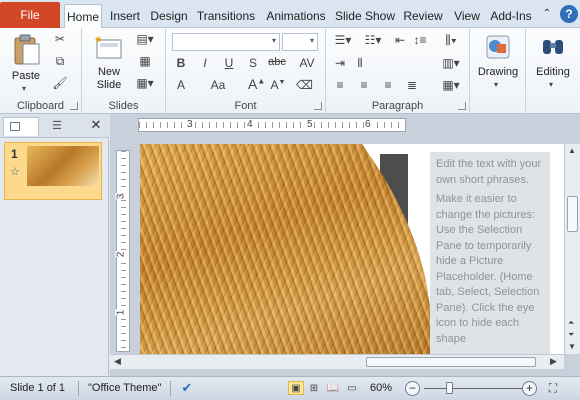  I want to click on vertical-ruler: 3 2 1, so click(122, 251).